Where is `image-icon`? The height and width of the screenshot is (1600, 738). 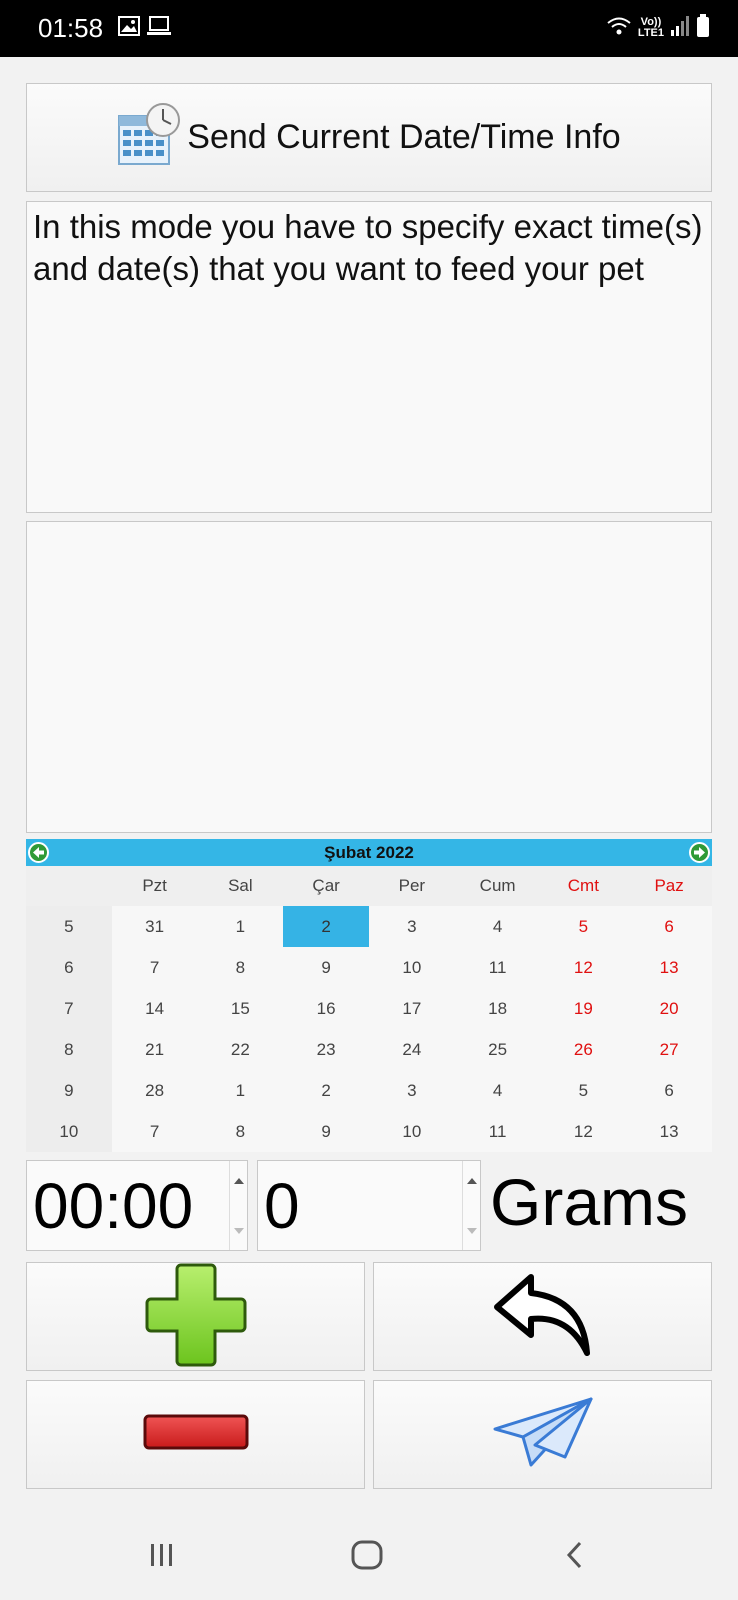
image-icon is located at coordinates (129, 28).